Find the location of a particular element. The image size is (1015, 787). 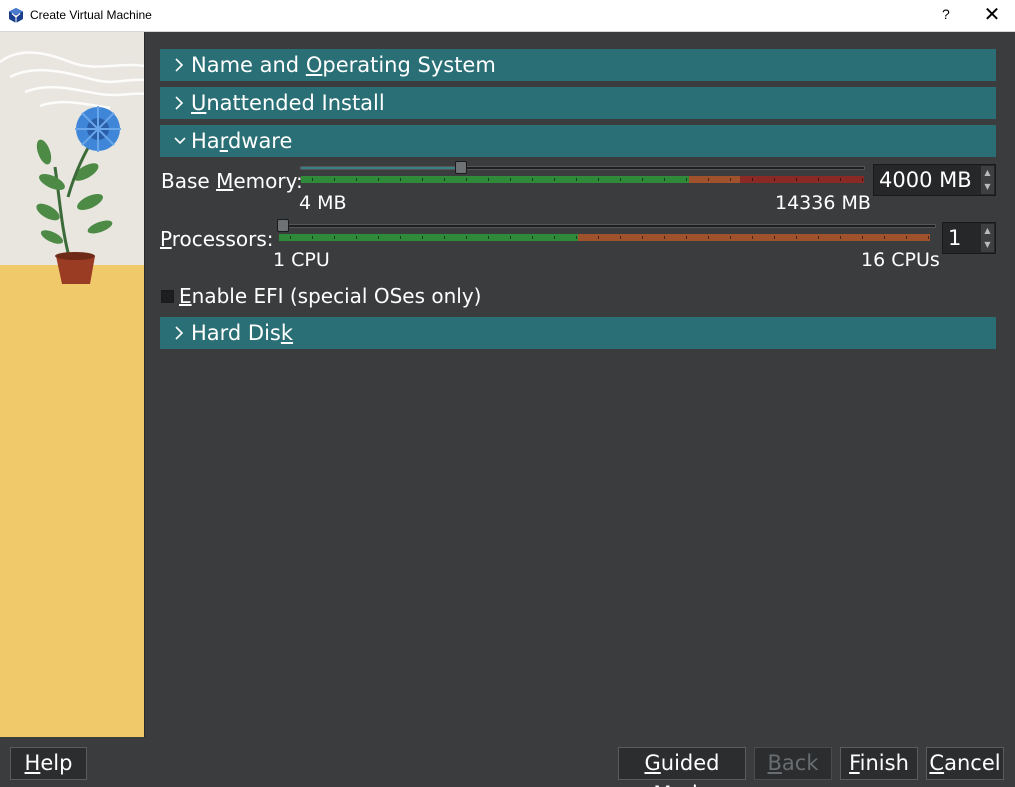

base-memory-min-label: 4 MB is located at coordinates (323, 203).